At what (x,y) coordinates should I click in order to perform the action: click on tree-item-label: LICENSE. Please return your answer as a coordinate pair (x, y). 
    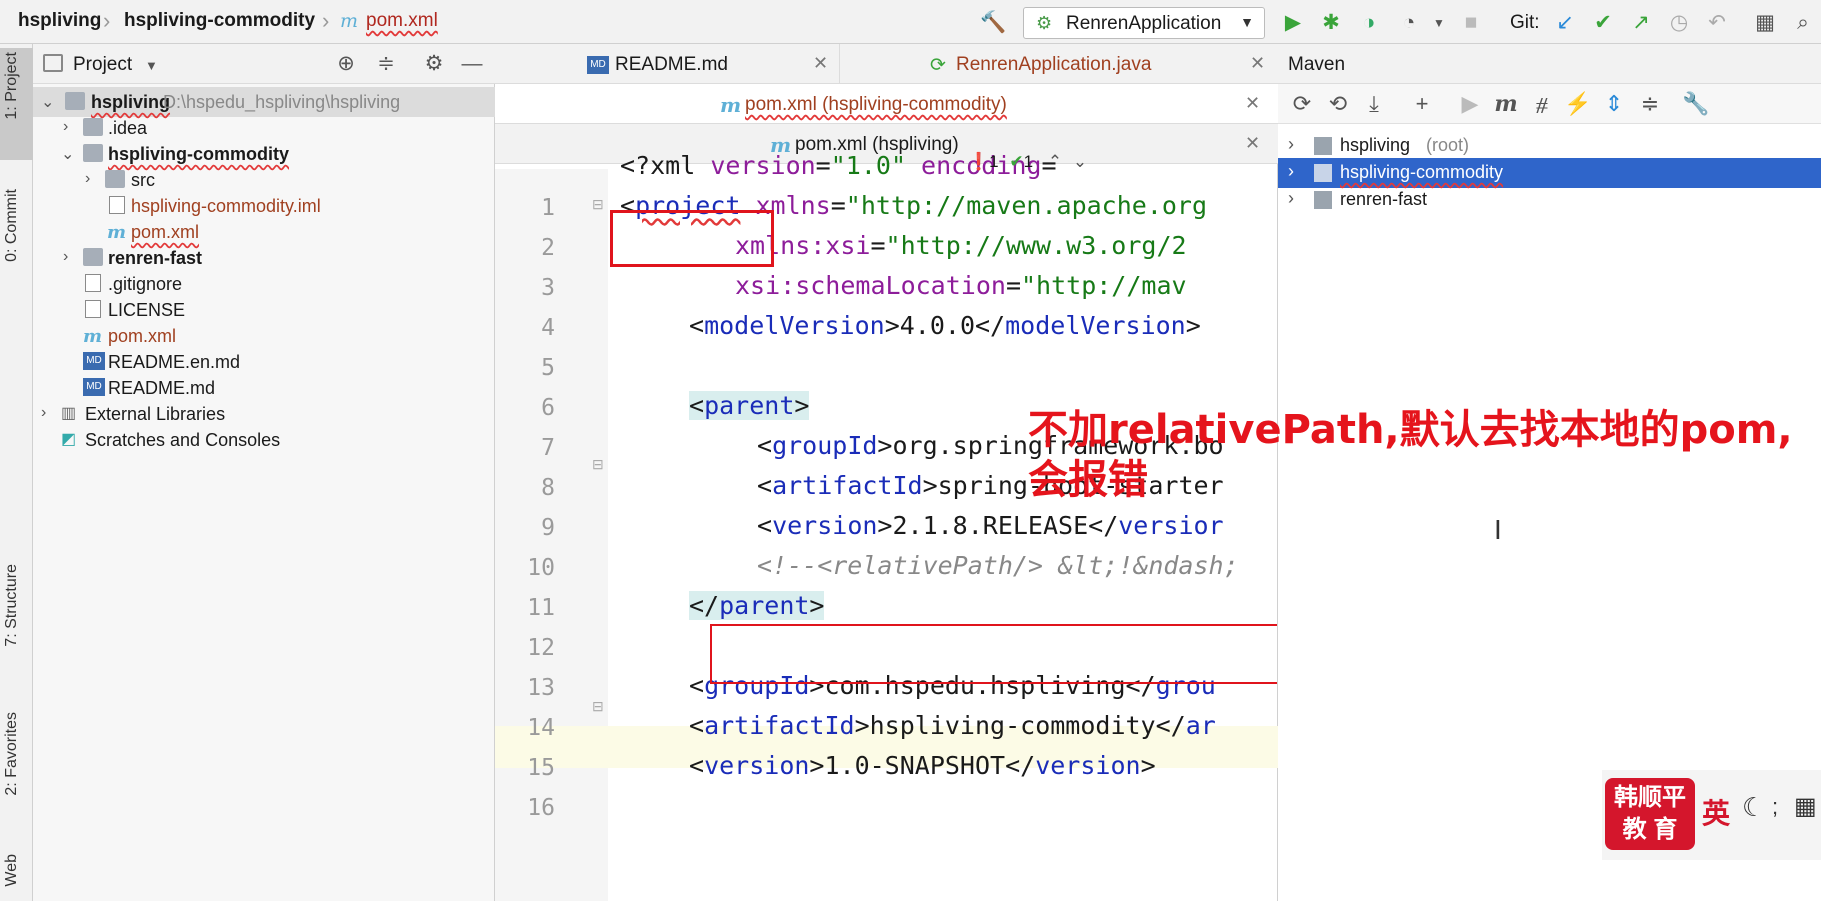
    Looking at the image, I should click on (147, 310).